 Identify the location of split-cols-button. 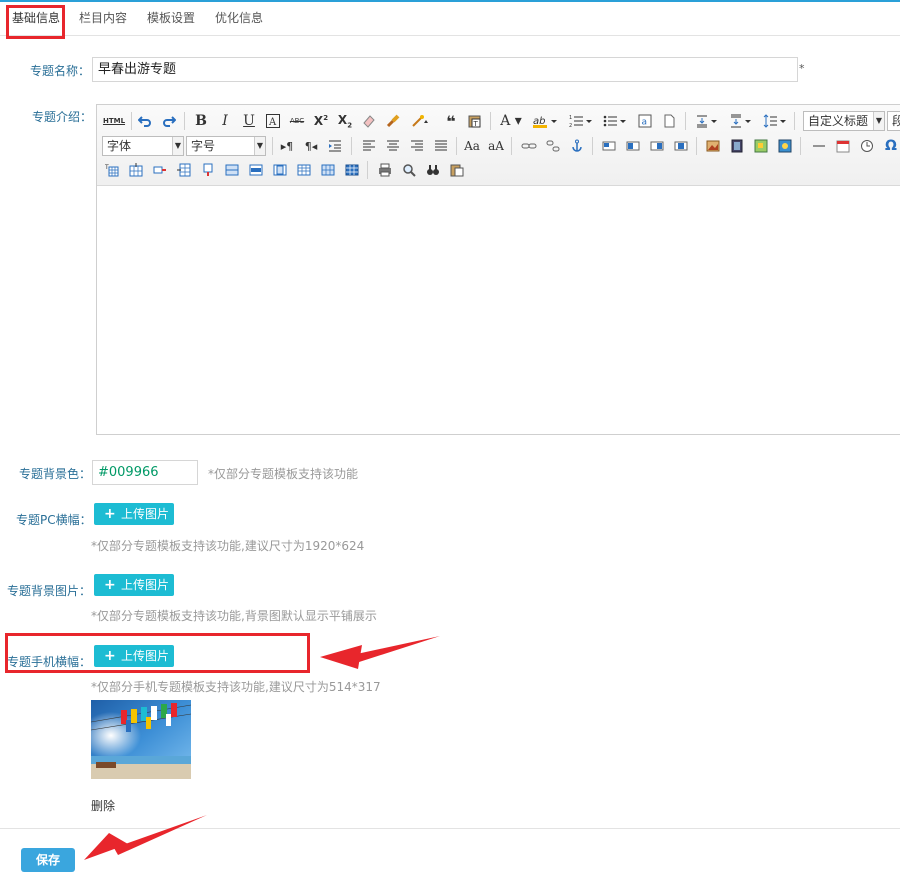
(352, 170).